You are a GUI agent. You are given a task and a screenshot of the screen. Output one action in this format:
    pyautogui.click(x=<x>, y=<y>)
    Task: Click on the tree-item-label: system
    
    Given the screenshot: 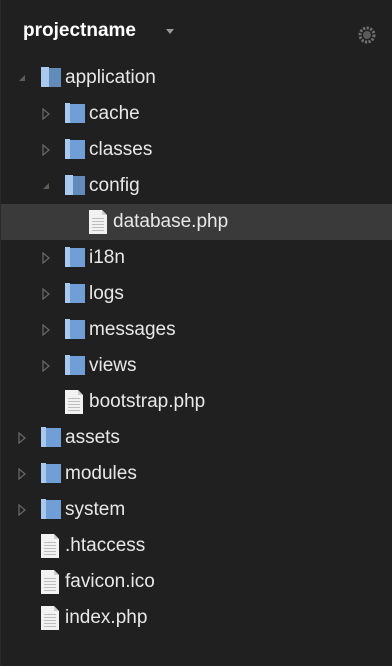 What is the action you would take?
    pyautogui.click(x=95, y=509)
    